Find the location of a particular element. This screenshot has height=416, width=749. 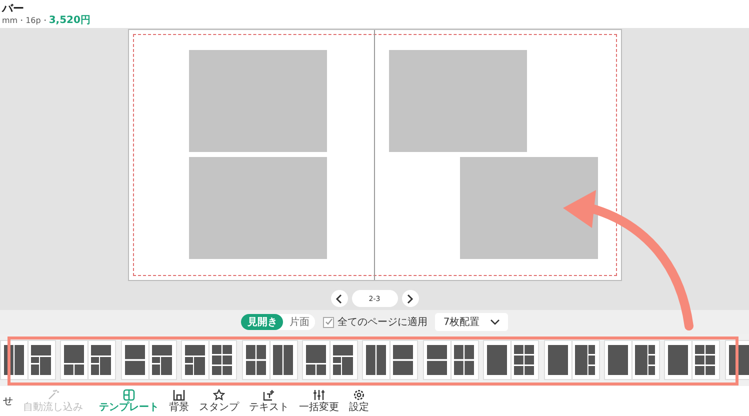

text-box-icon is located at coordinates (269, 395).